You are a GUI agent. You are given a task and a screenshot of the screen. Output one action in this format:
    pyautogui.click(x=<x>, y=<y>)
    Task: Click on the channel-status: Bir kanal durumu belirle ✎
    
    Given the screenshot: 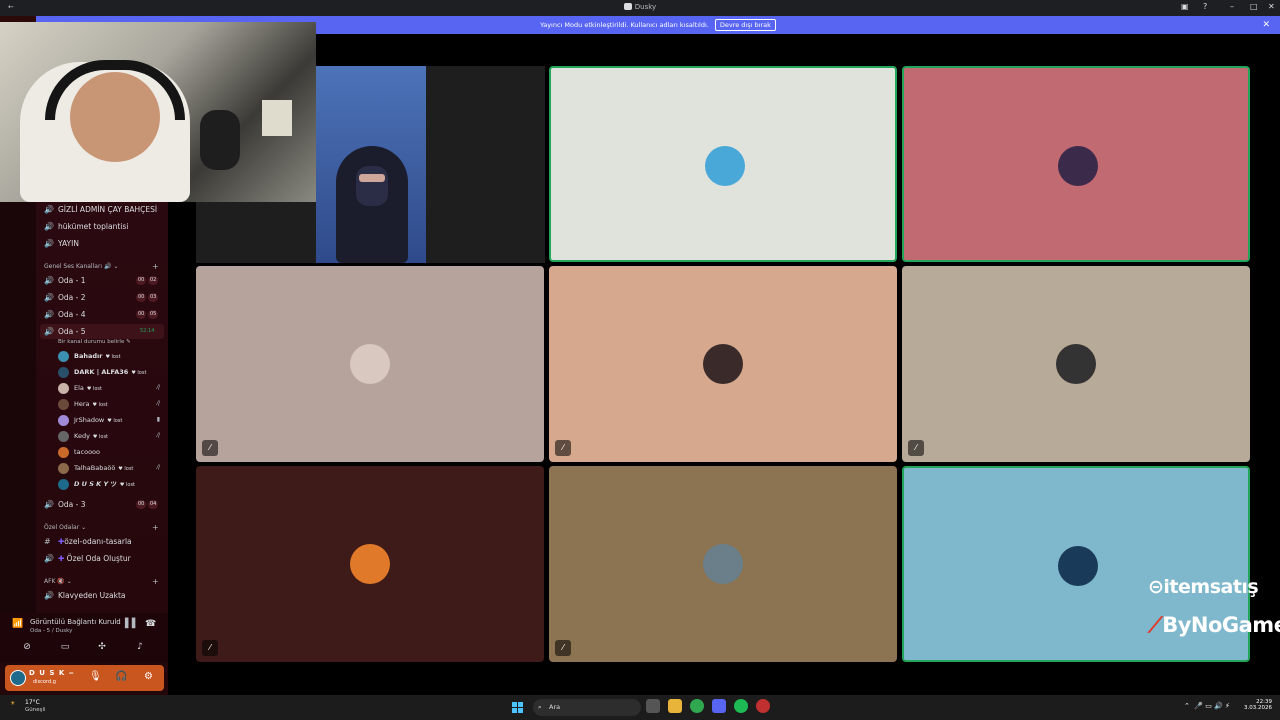 What is the action you would take?
    pyautogui.click(x=94, y=342)
    